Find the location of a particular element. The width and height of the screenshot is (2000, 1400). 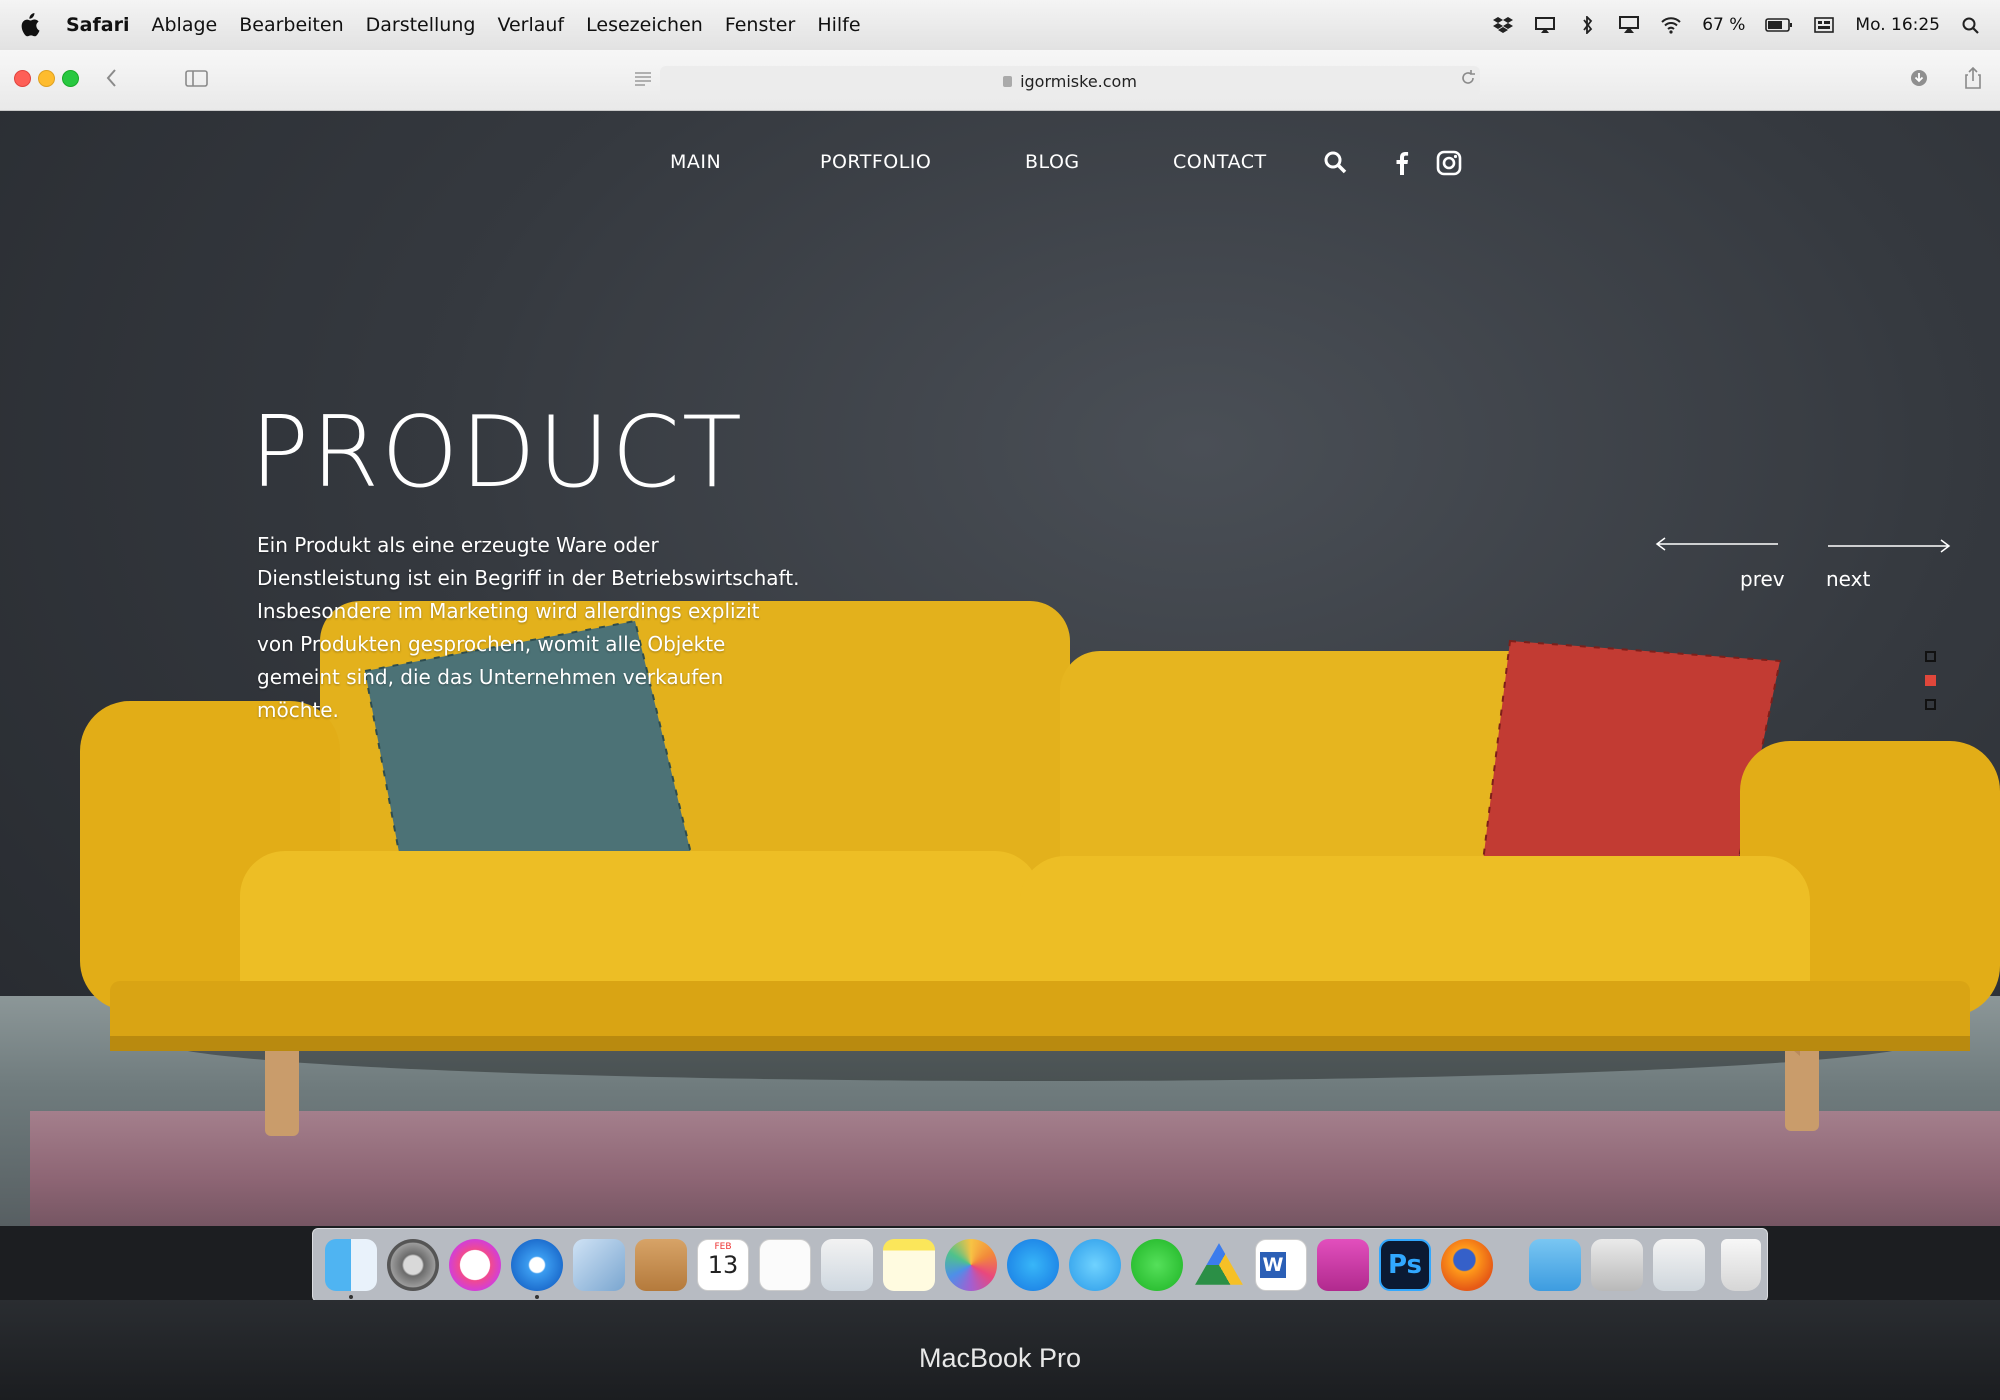

hero-description-line: Ein Produkt als eine erzeugte Ware oder is located at coordinates (458, 545).